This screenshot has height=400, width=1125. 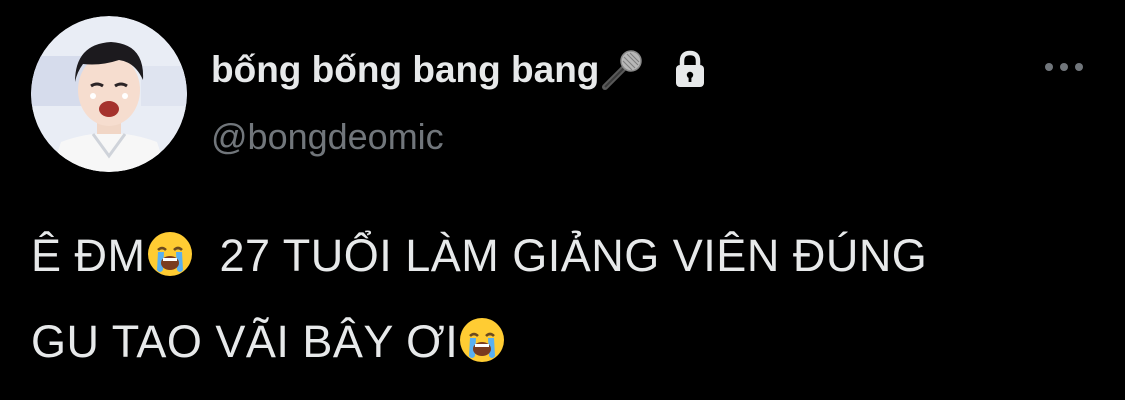 I want to click on display-name: bống bống bang bang, so click(x=405, y=70).